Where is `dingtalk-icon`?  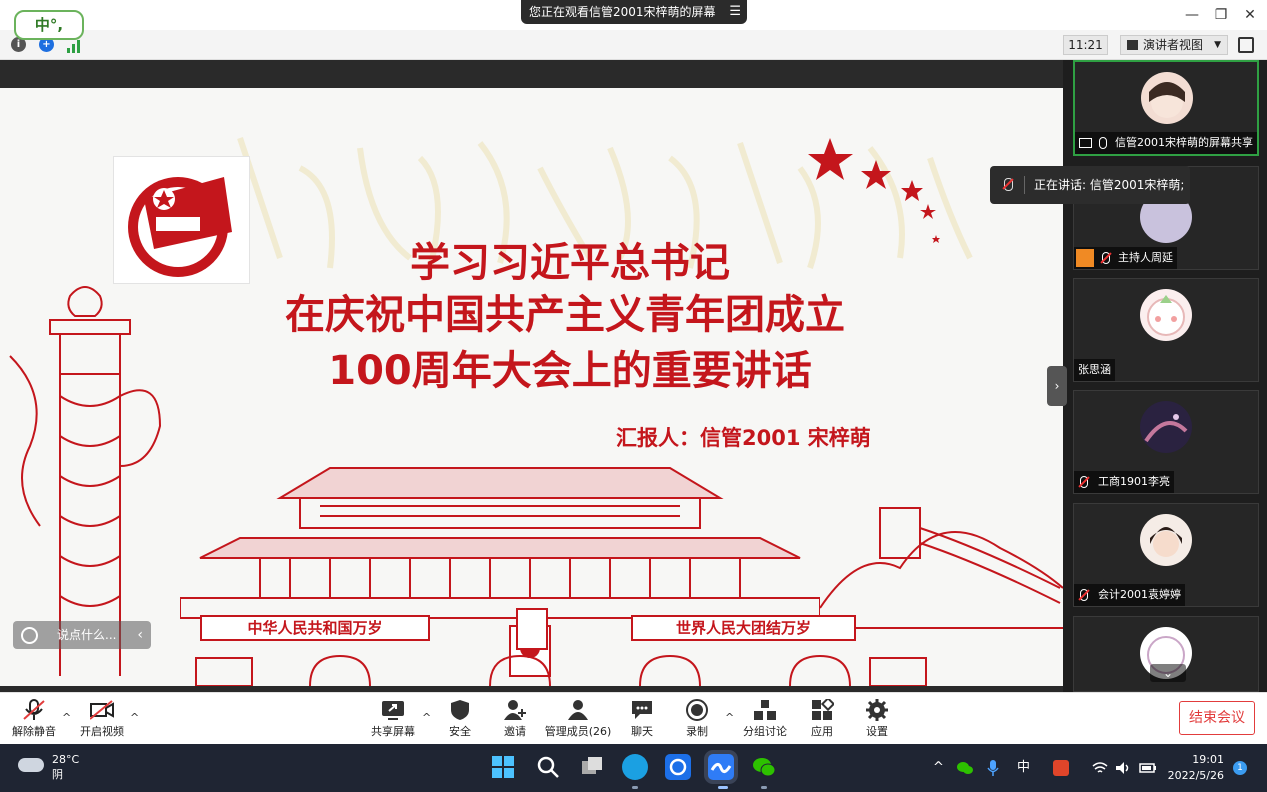 dingtalk-icon is located at coordinates (678, 767).